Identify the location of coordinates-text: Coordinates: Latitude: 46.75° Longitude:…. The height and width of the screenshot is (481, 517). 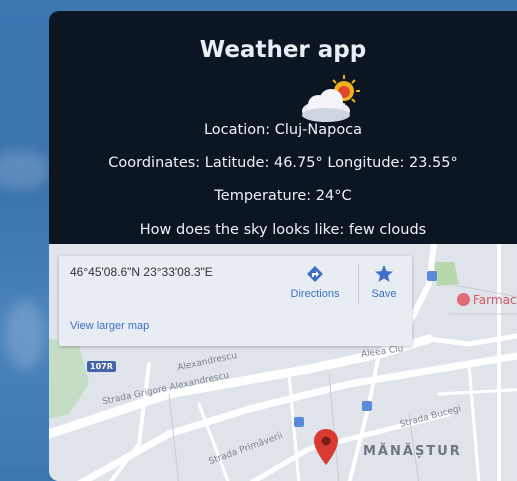
(283, 163).